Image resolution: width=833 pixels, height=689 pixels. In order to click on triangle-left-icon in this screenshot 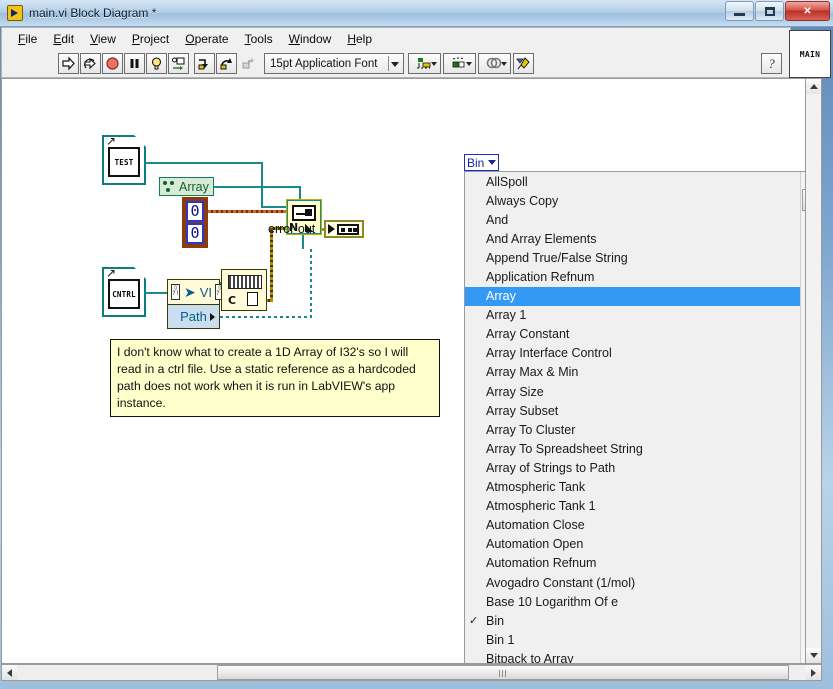, I will do `click(9, 672)`.